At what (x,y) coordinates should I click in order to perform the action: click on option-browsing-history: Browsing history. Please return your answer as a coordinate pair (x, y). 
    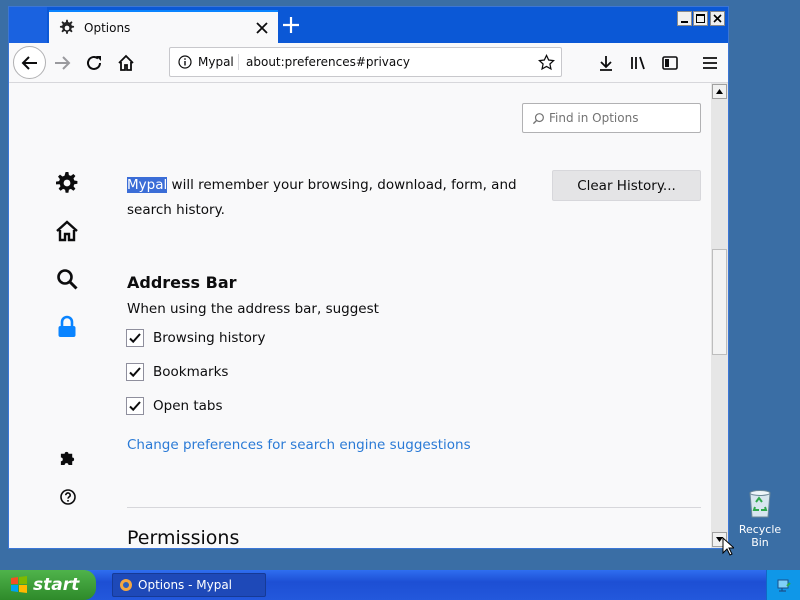
    Looking at the image, I should click on (195, 338).